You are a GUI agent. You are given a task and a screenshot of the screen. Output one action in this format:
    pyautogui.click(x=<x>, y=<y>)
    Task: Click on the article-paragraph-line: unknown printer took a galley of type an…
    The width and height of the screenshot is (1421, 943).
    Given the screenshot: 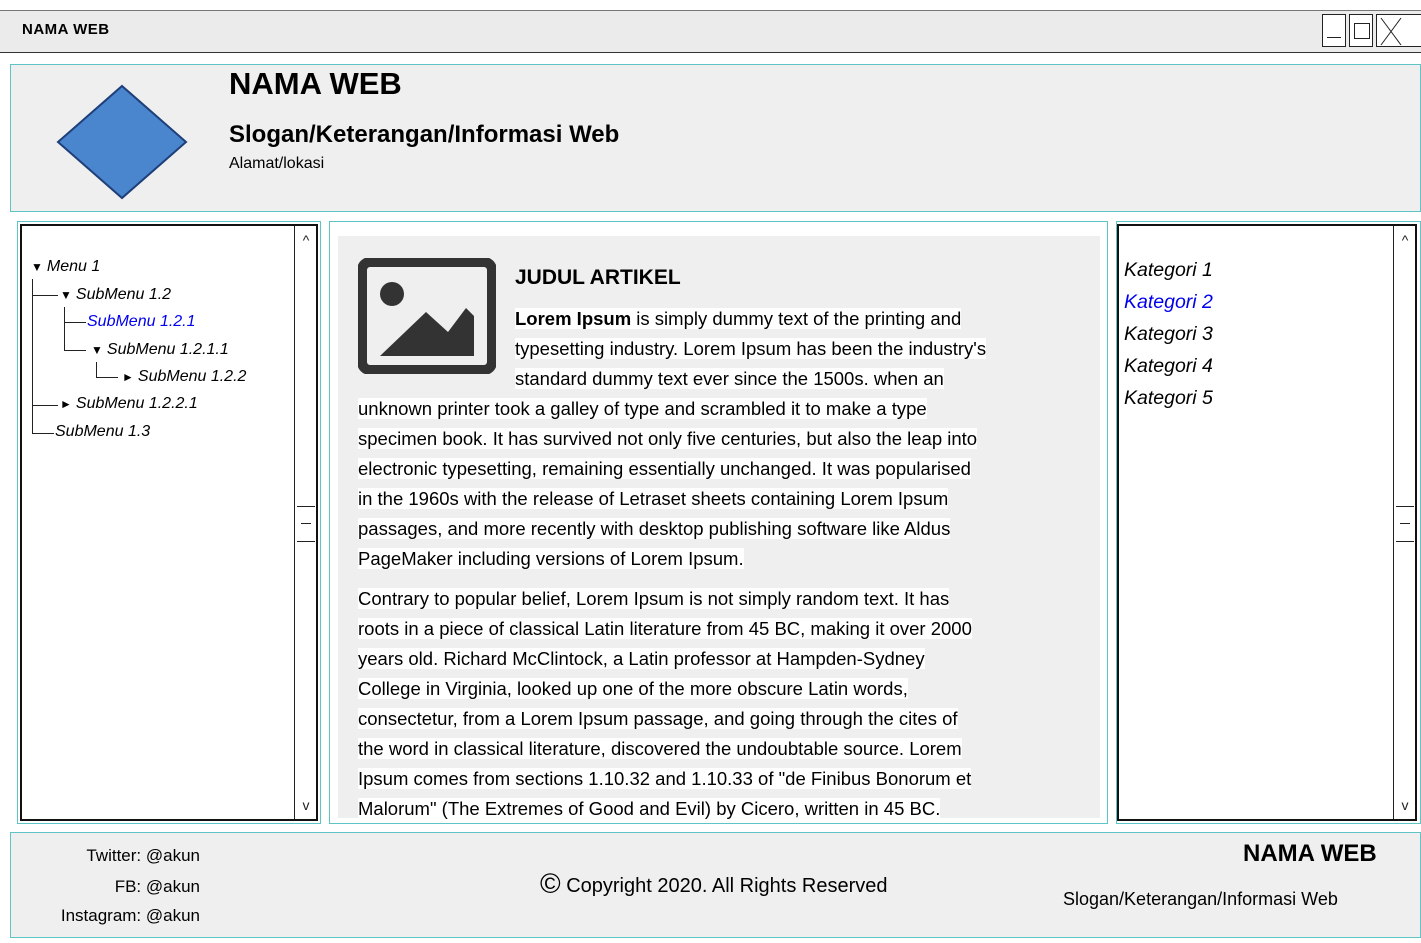 What is the action you would take?
    pyautogui.click(x=642, y=408)
    